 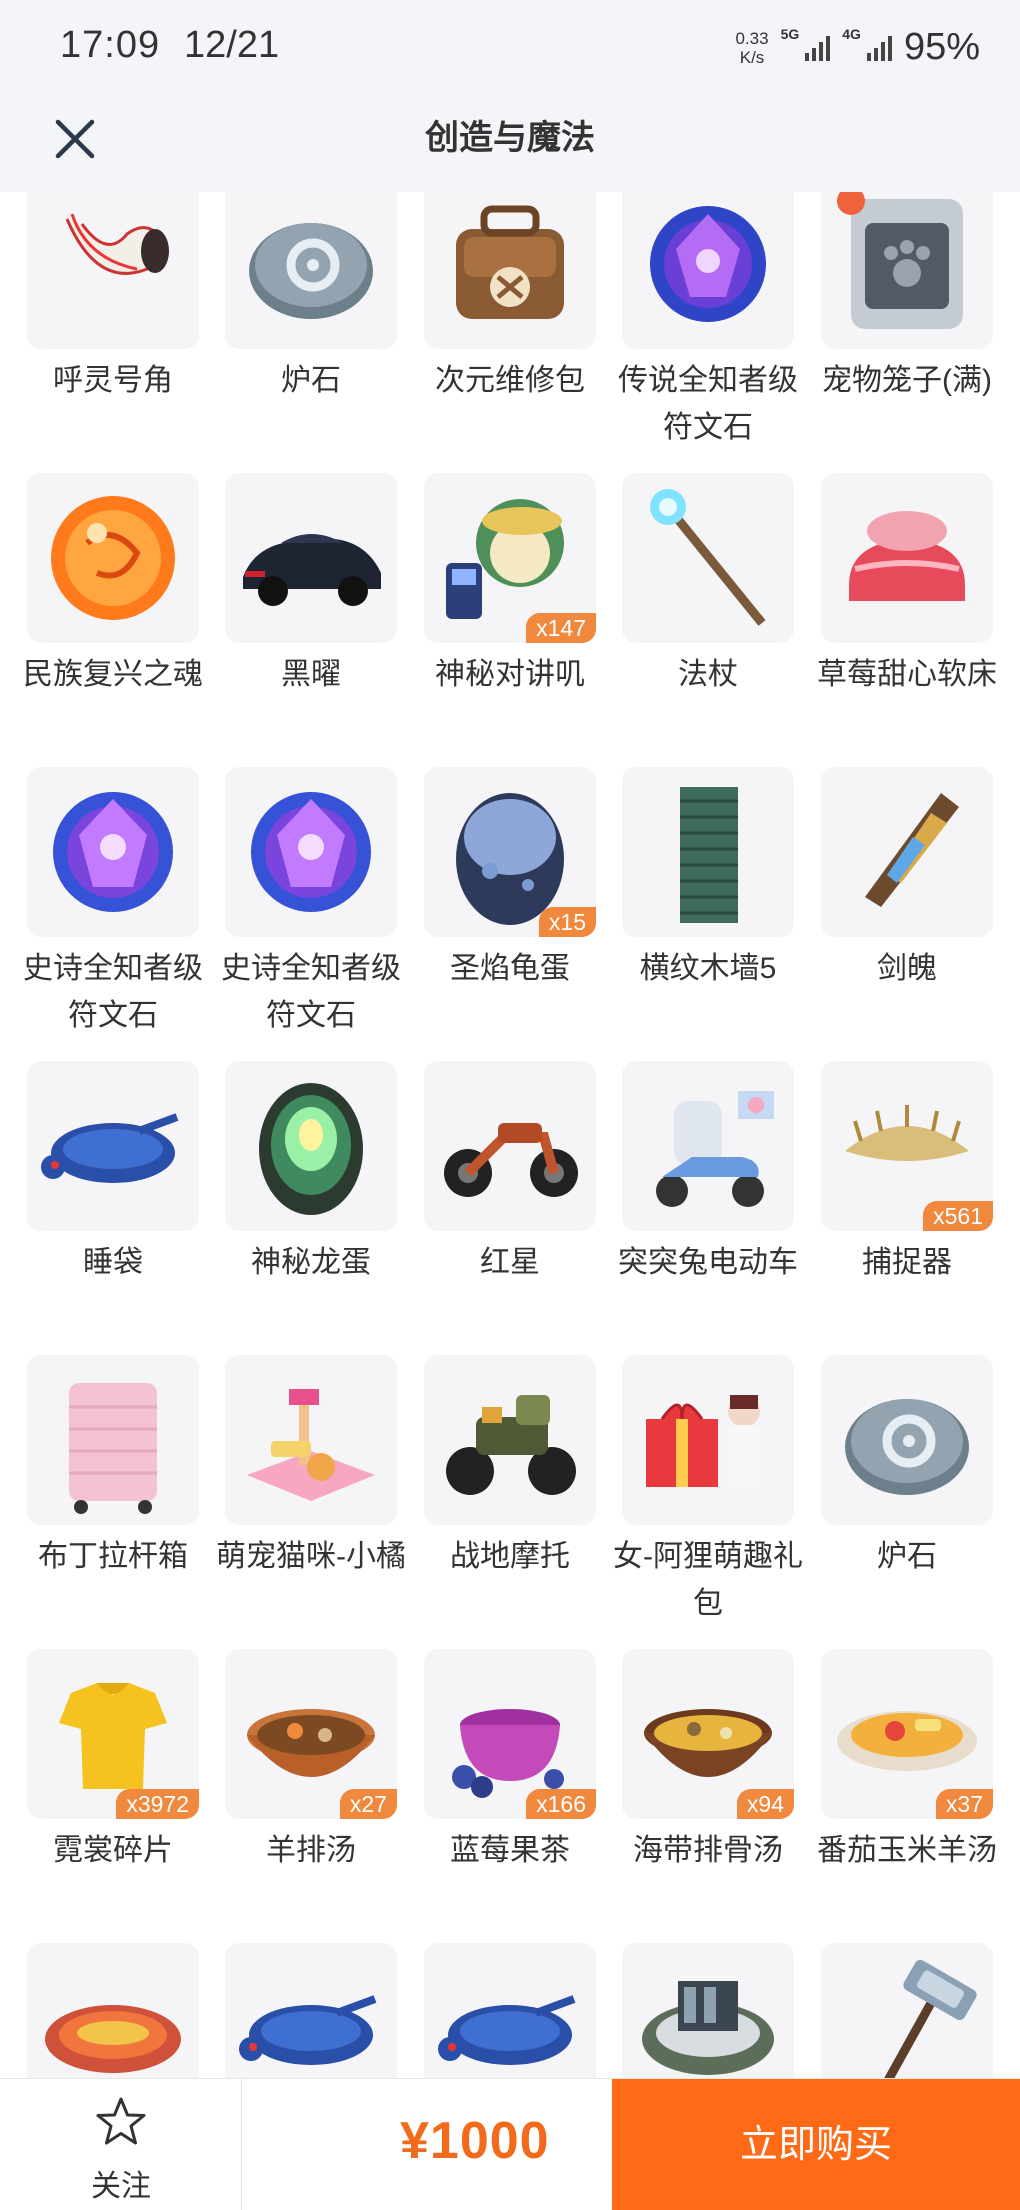 I want to click on item-card: 突突兔电动车, so click(x=708, y=1201).